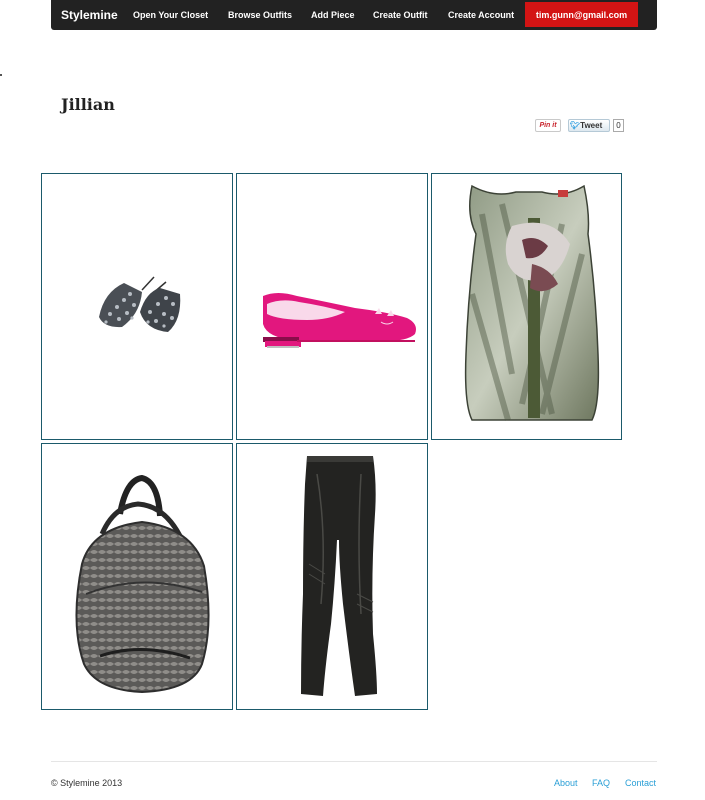 This screenshot has width=705, height=800. I want to click on footer-link-faq: FAQ, so click(601, 783).